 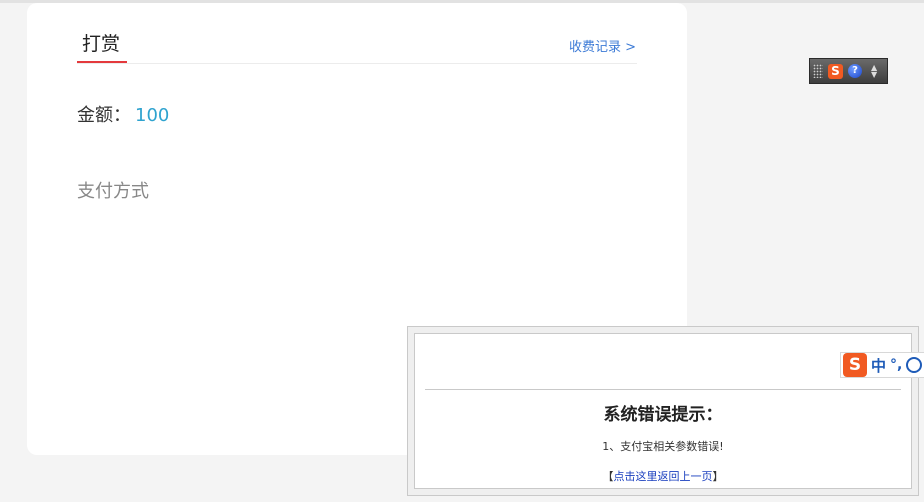 What do you see at coordinates (818, 71) in the screenshot?
I see `drag-grip-icon` at bounding box center [818, 71].